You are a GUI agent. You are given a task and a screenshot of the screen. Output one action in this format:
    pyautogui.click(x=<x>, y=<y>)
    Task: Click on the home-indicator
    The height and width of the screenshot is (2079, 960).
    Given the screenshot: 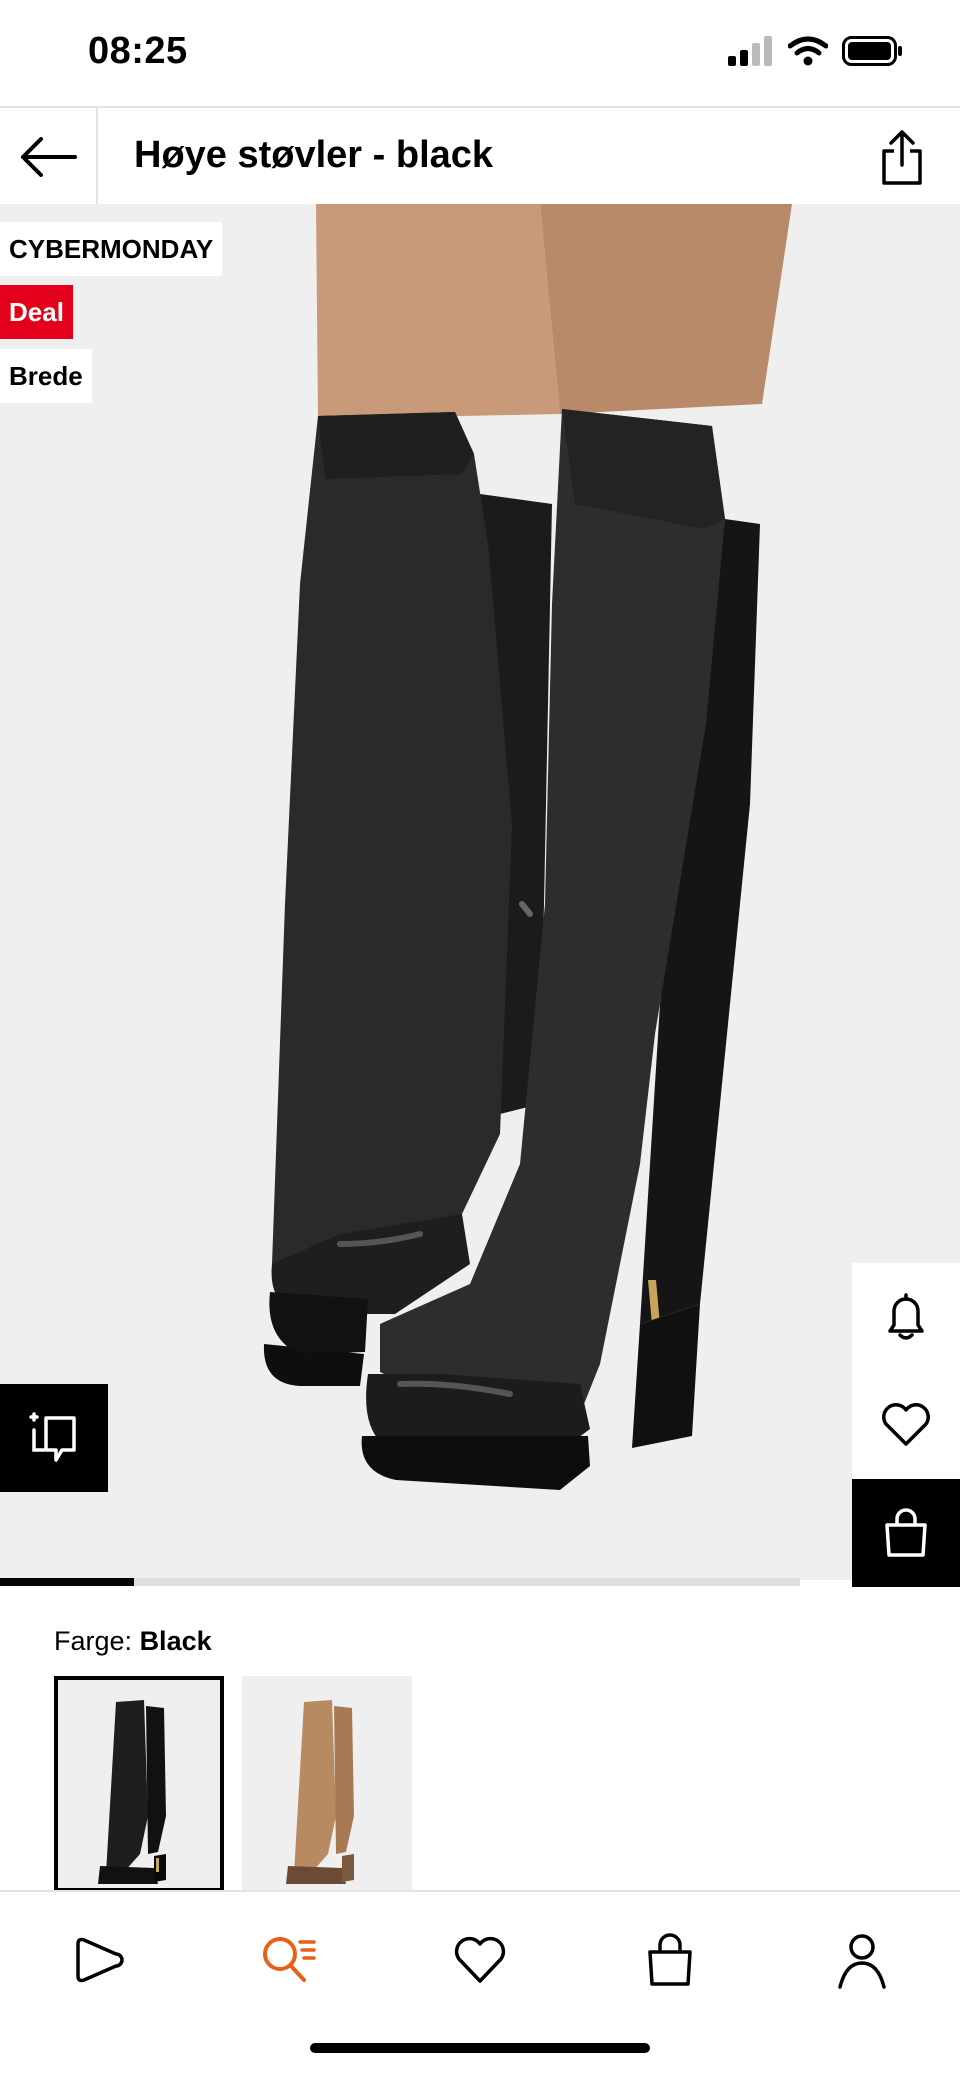 What is the action you would take?
    pyautogui.click(x=480, y=2048)
    